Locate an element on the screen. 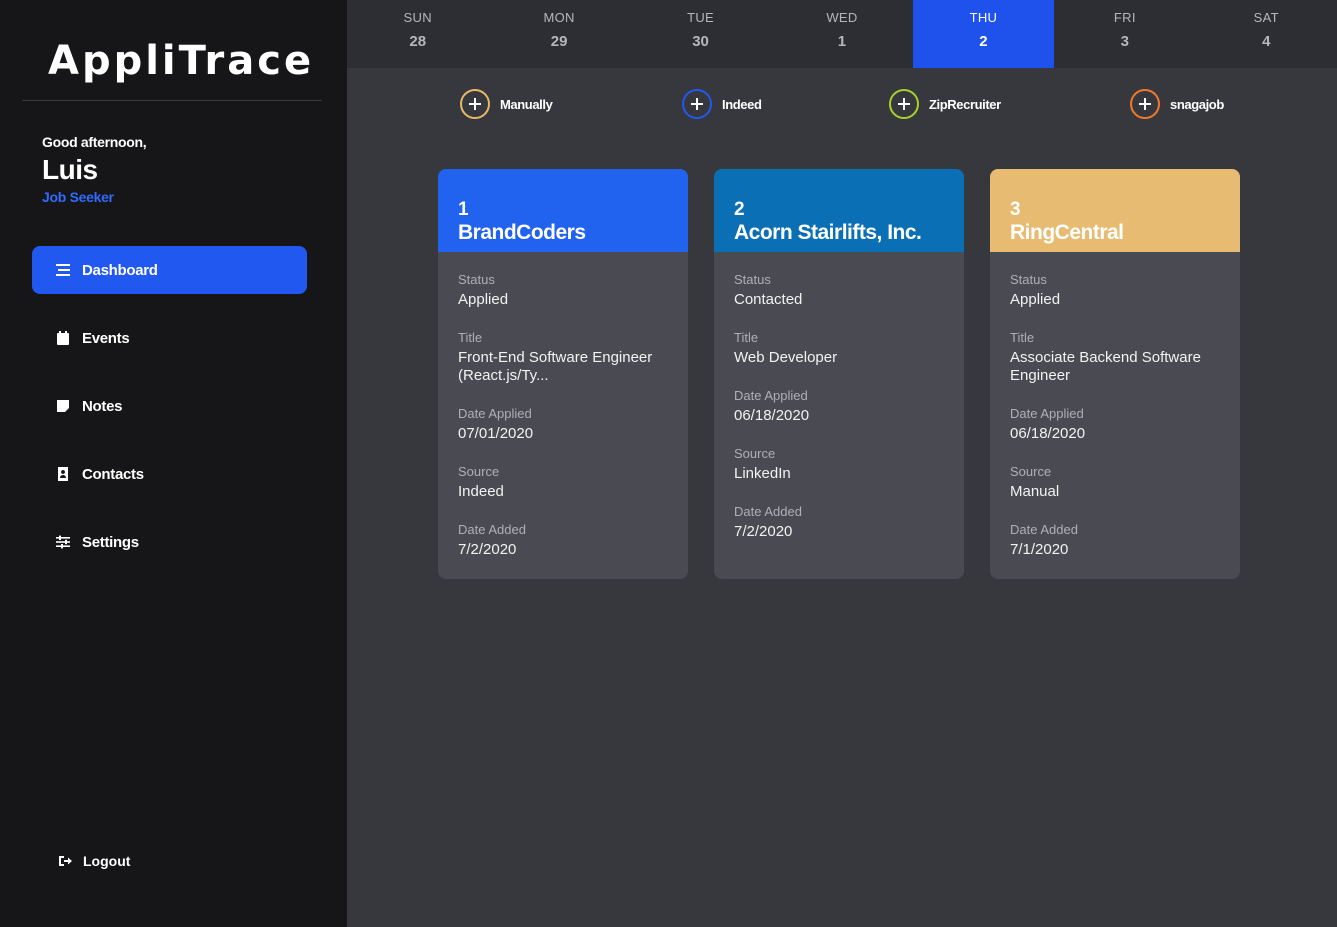 The width and height of the screenshot is (1337, 927). source-value: Indeed is located at coordinates (481, 491).